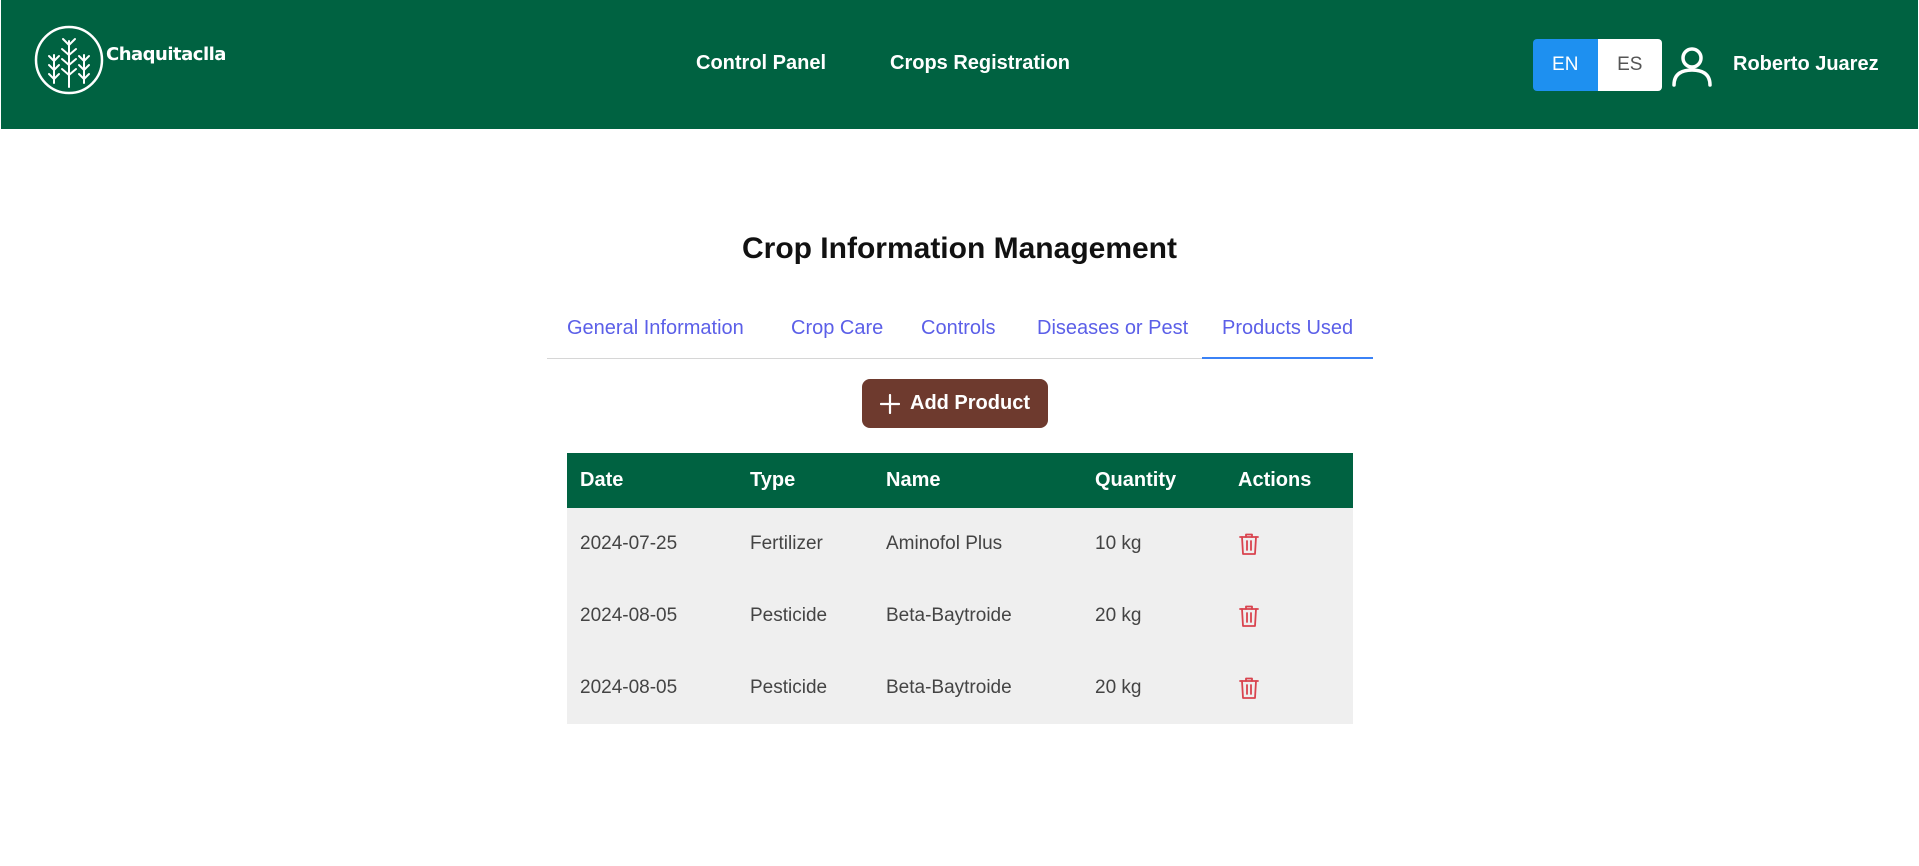 This screenshot has width=1919, height=866. Describe the element at coordinates (1118, 543) in the screenshot. I see `cell-quantity: 10 kg` at that location.